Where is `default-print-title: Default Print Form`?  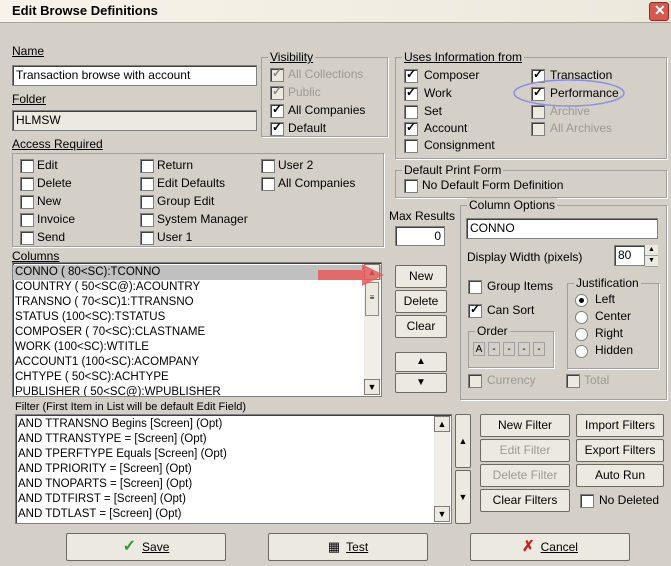 default-print-title: Default Print Form is located at coordinates (453, 170).